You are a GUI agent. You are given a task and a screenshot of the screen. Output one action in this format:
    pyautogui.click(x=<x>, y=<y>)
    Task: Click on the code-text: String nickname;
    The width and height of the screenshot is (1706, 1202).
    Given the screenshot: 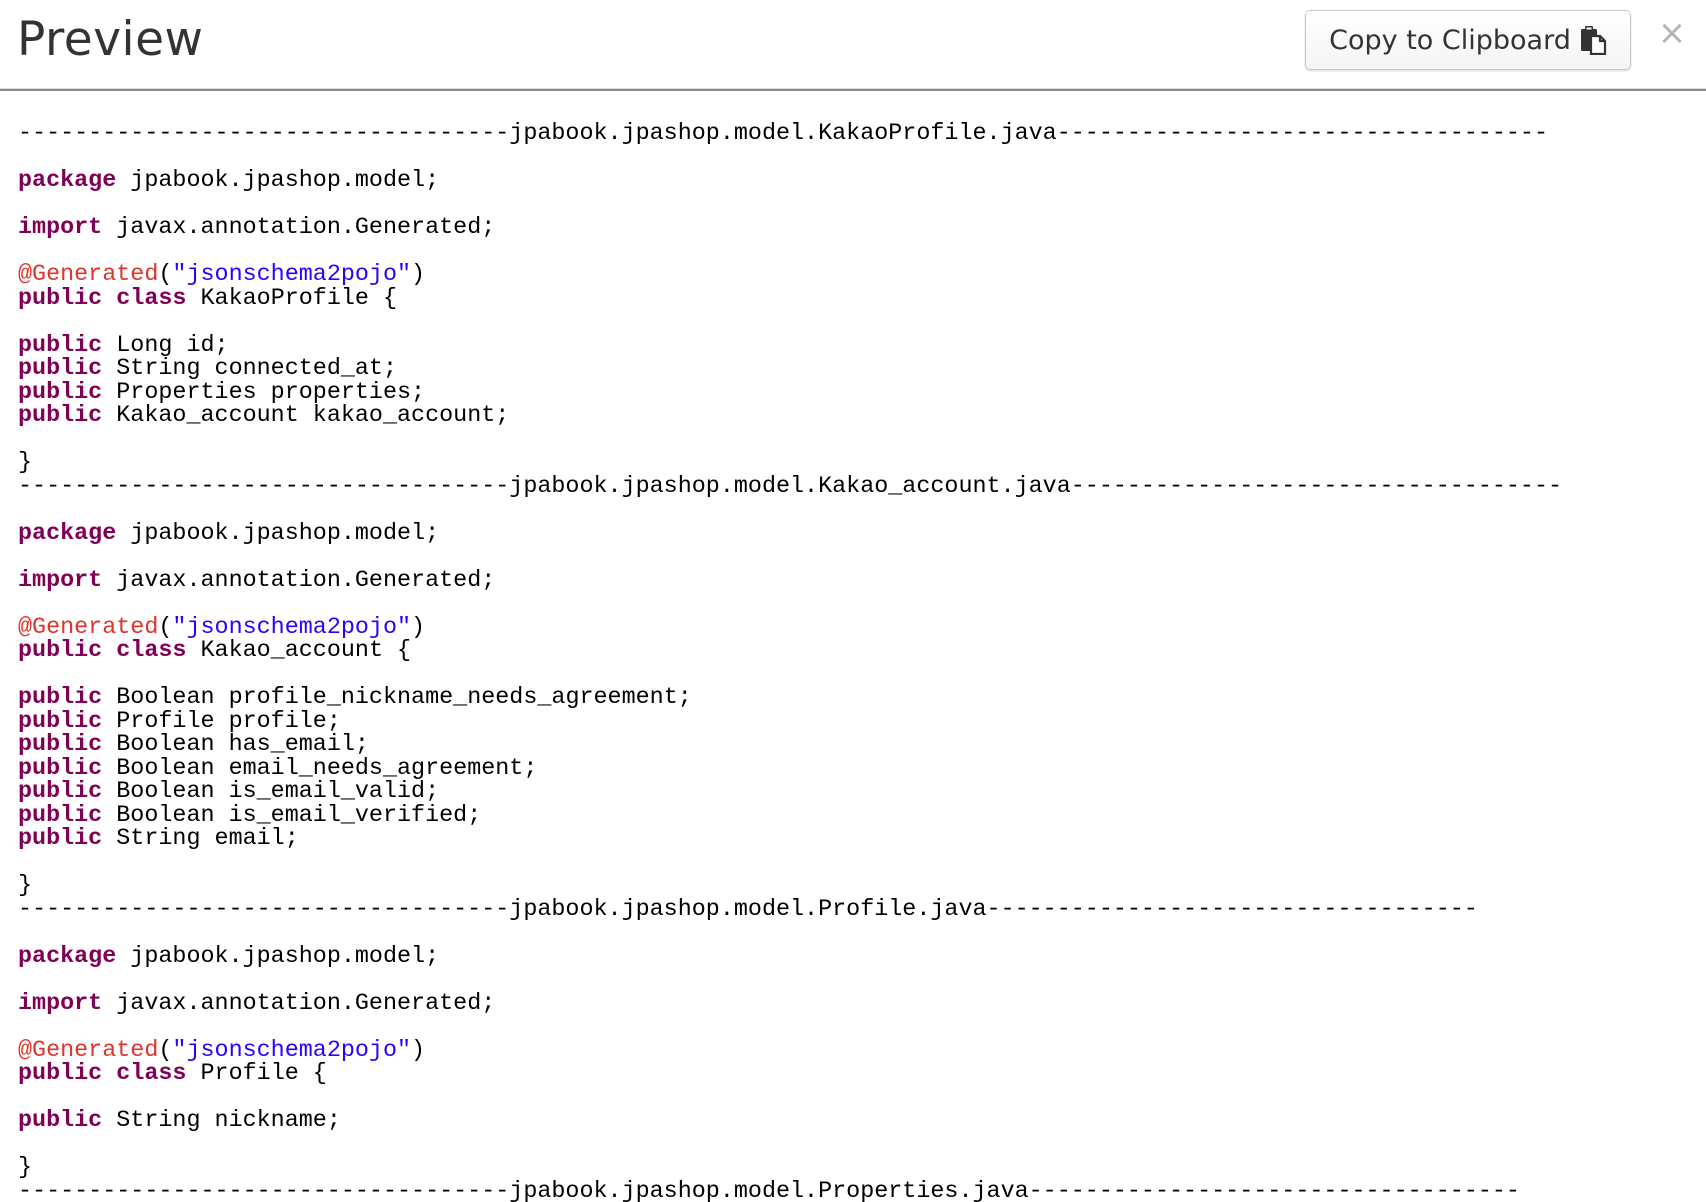 What is the action you would take?
    pyautogui.click(x=221, y=1121)
    